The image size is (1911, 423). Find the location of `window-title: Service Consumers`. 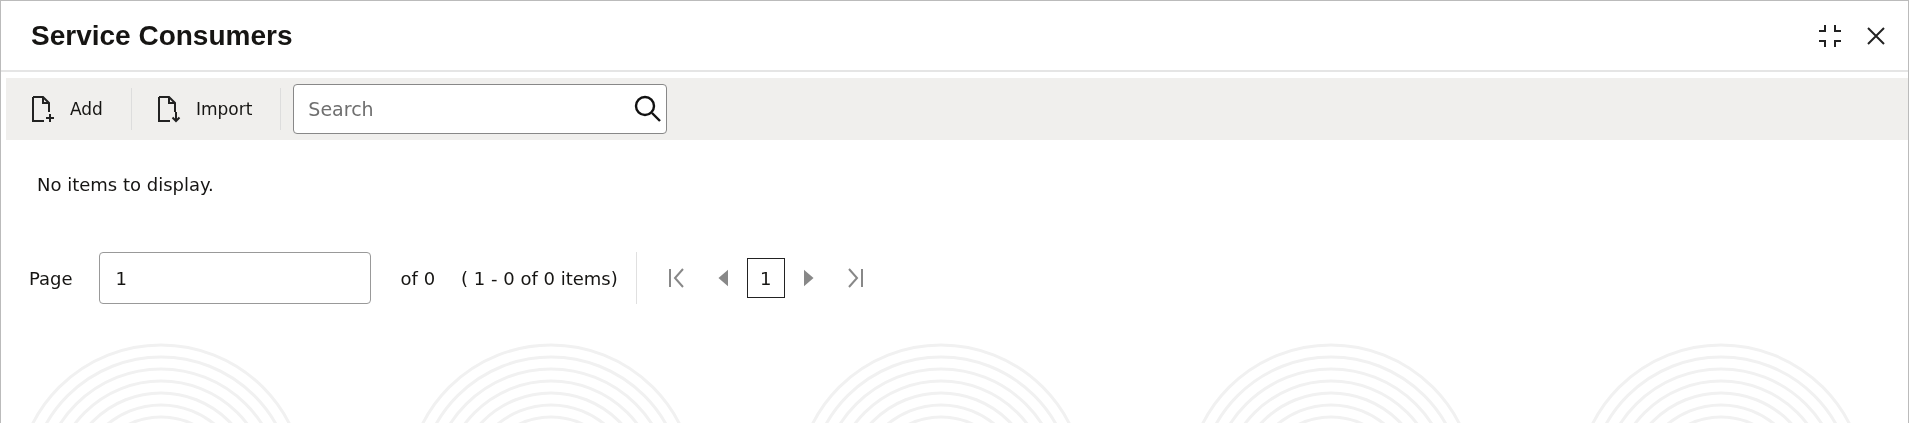

window-title: Service Consumers is located at coordinates (162, 35).